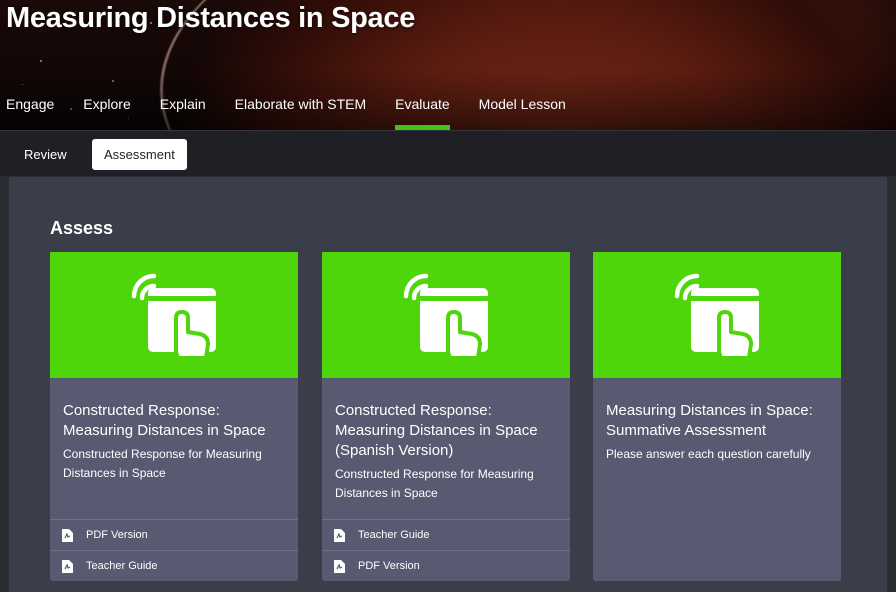  Describe the element at coordinates (45, 154) in the screenshot. I see `subtab-review: Review` at that location.